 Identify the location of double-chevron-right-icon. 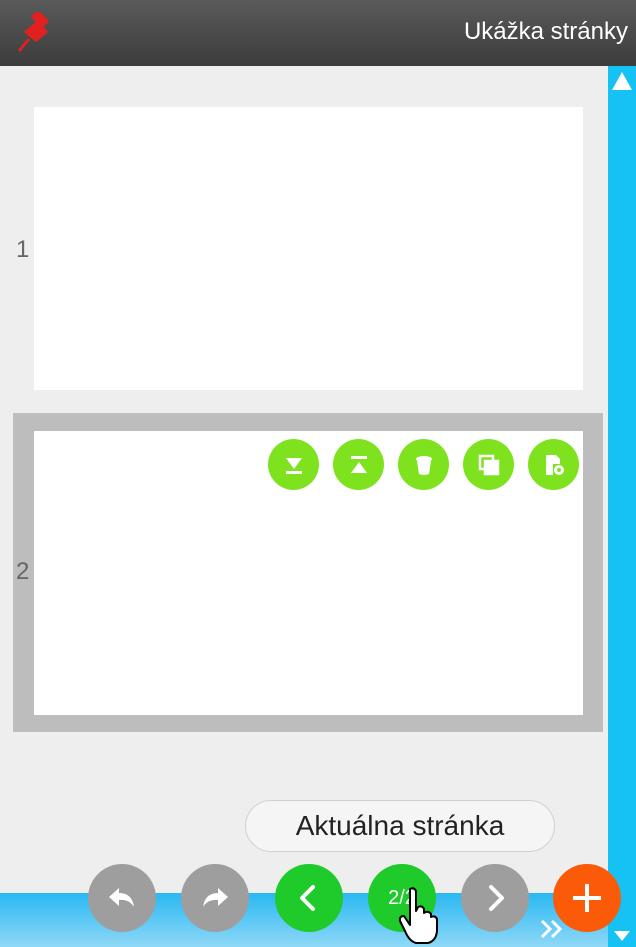
(553, 929).